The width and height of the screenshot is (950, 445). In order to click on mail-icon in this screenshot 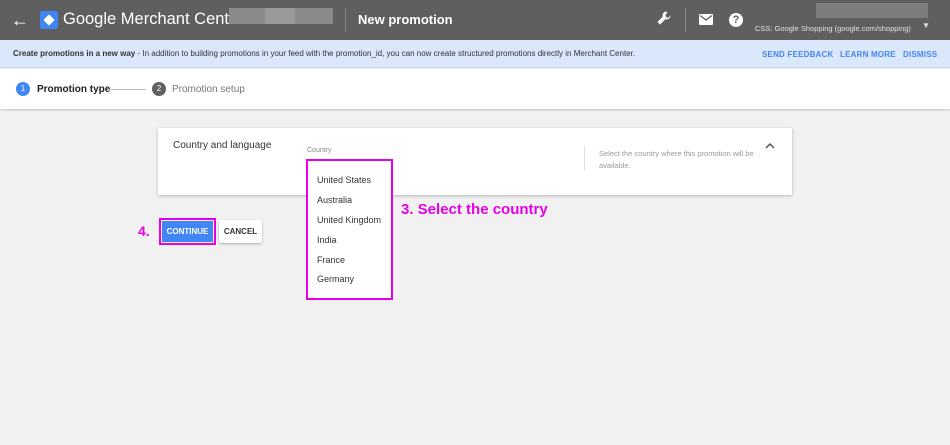, I will do `click(706, 20)`.